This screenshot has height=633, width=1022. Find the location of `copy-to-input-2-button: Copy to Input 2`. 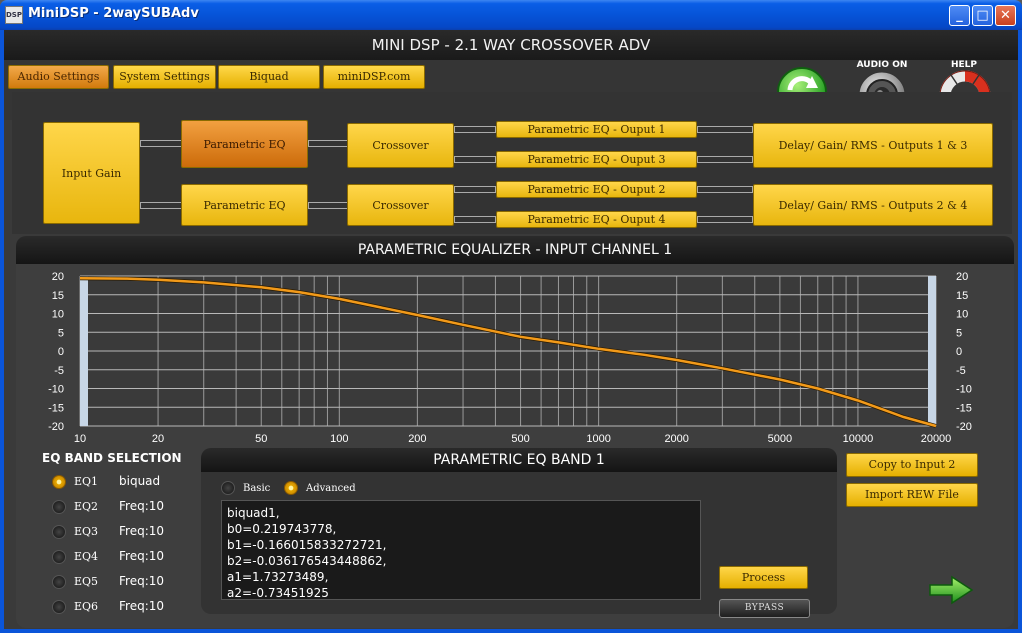

copy-to-input-2-button: Copy to Input 2 is located at coordinates (912, 465).